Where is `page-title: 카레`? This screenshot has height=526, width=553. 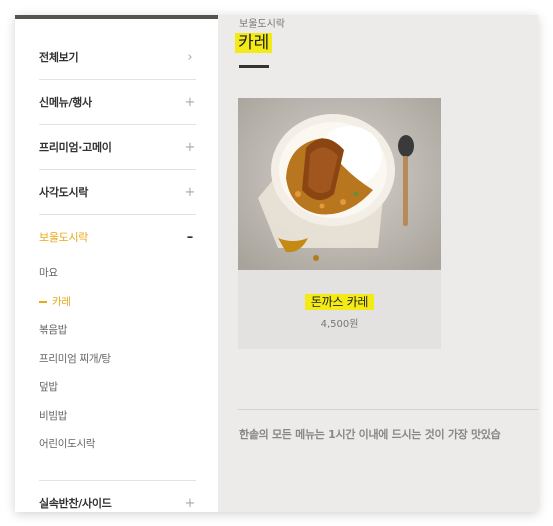 page-title: 카레 is located at coordinates (254, 43).